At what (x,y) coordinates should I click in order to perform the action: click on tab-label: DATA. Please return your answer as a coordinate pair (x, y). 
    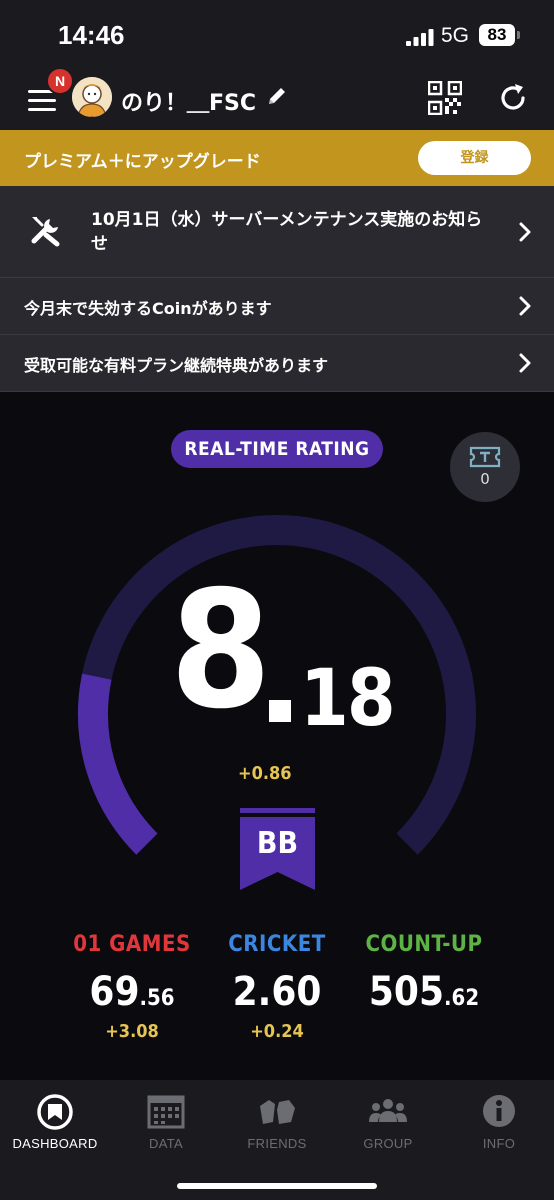
    Looking at the image, I should click on (166, 1143).